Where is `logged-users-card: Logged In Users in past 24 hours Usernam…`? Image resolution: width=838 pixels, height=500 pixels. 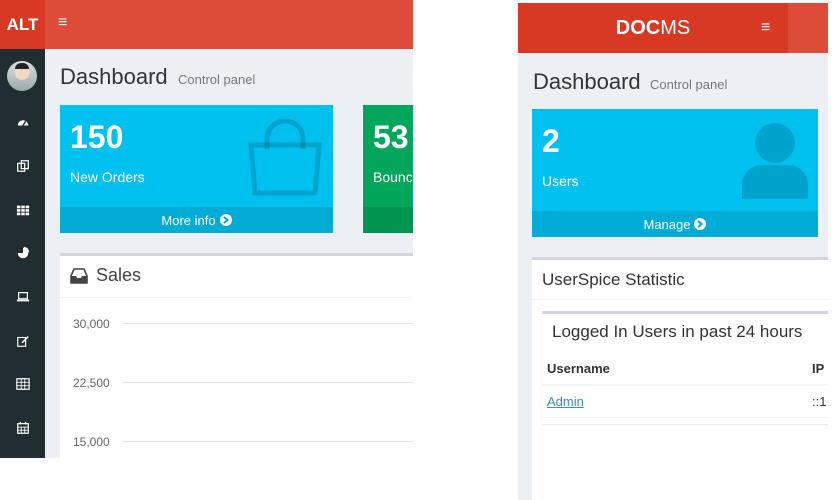 logged-users-card: Logged In Users in past 24 hours Usernam… is located at coordinates (685, 367).